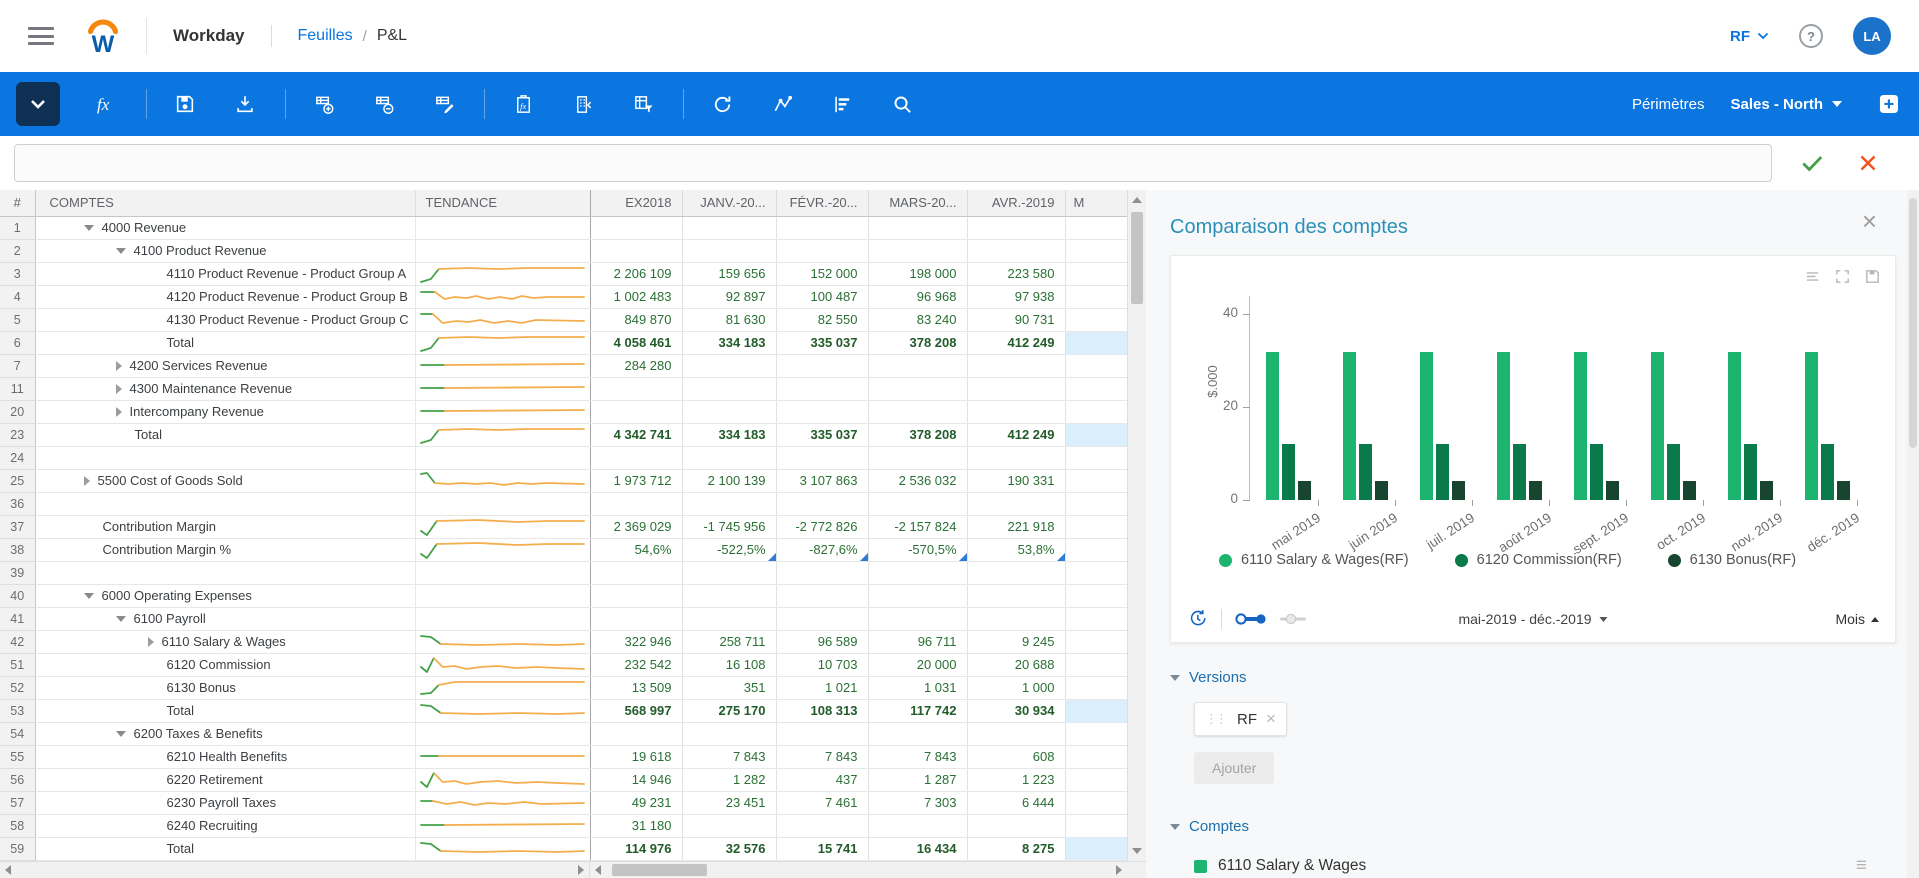 This screenshot has width=1919, height=878. I want to click on confirm-button, so click(1812, 163).